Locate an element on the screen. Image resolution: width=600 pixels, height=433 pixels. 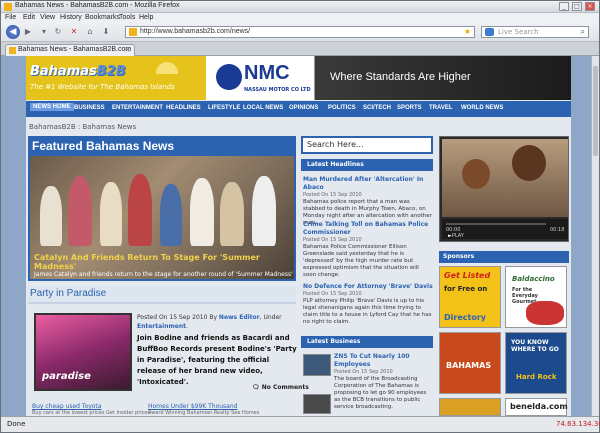
headline-title: No Defence For Attorney 'Brave' Davis is located at coordinates (368, 287).